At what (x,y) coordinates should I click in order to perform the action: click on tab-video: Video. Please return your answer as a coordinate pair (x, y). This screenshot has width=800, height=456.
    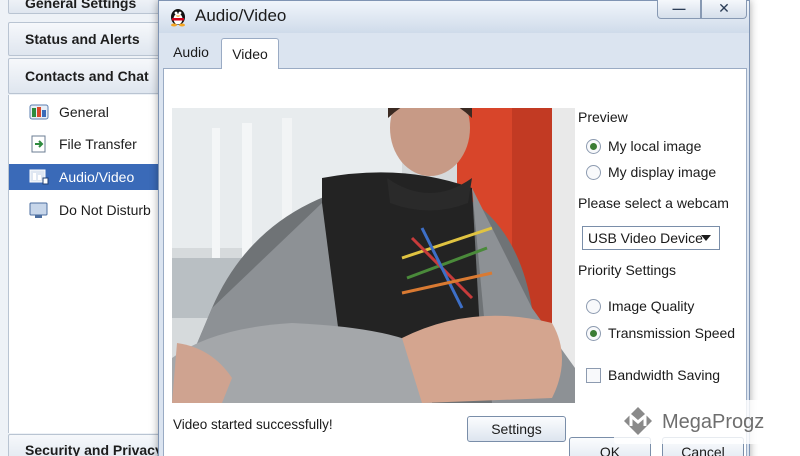
    Looking at the image, I should click on (250, 53).